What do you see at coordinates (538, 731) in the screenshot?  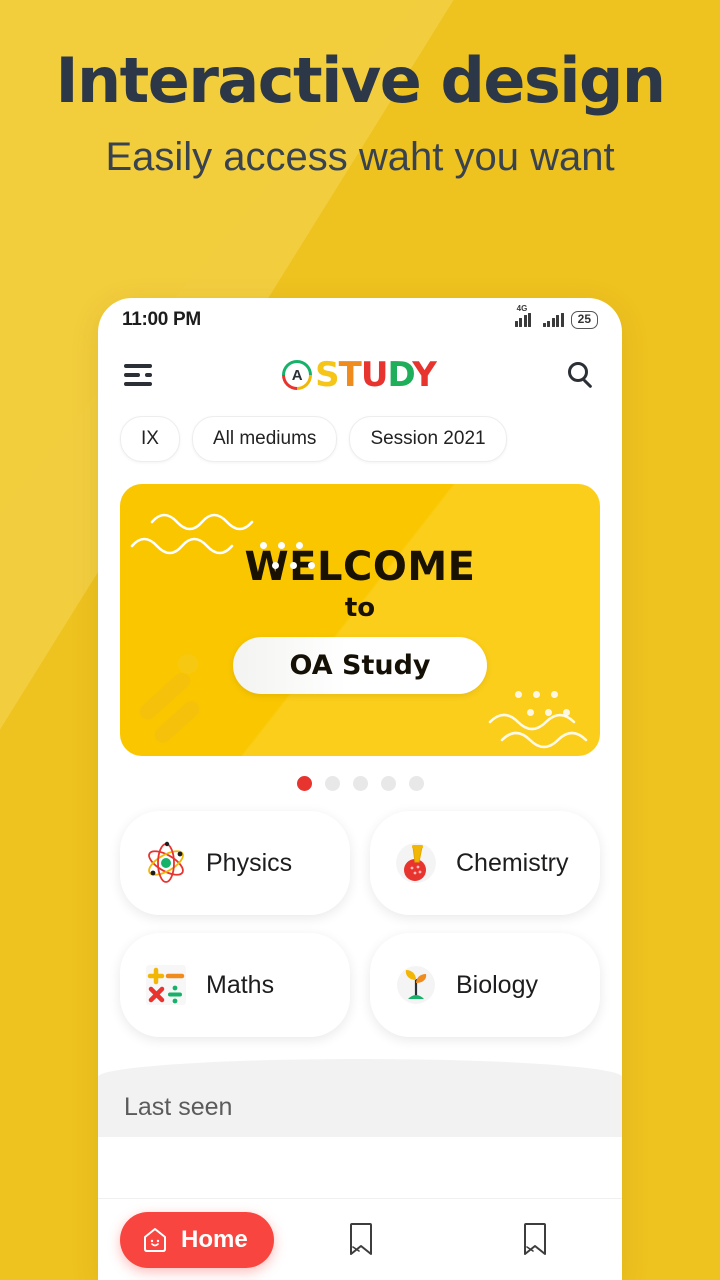 I see `banner-wave-decor-bottom` at bounding box center [538, 731].